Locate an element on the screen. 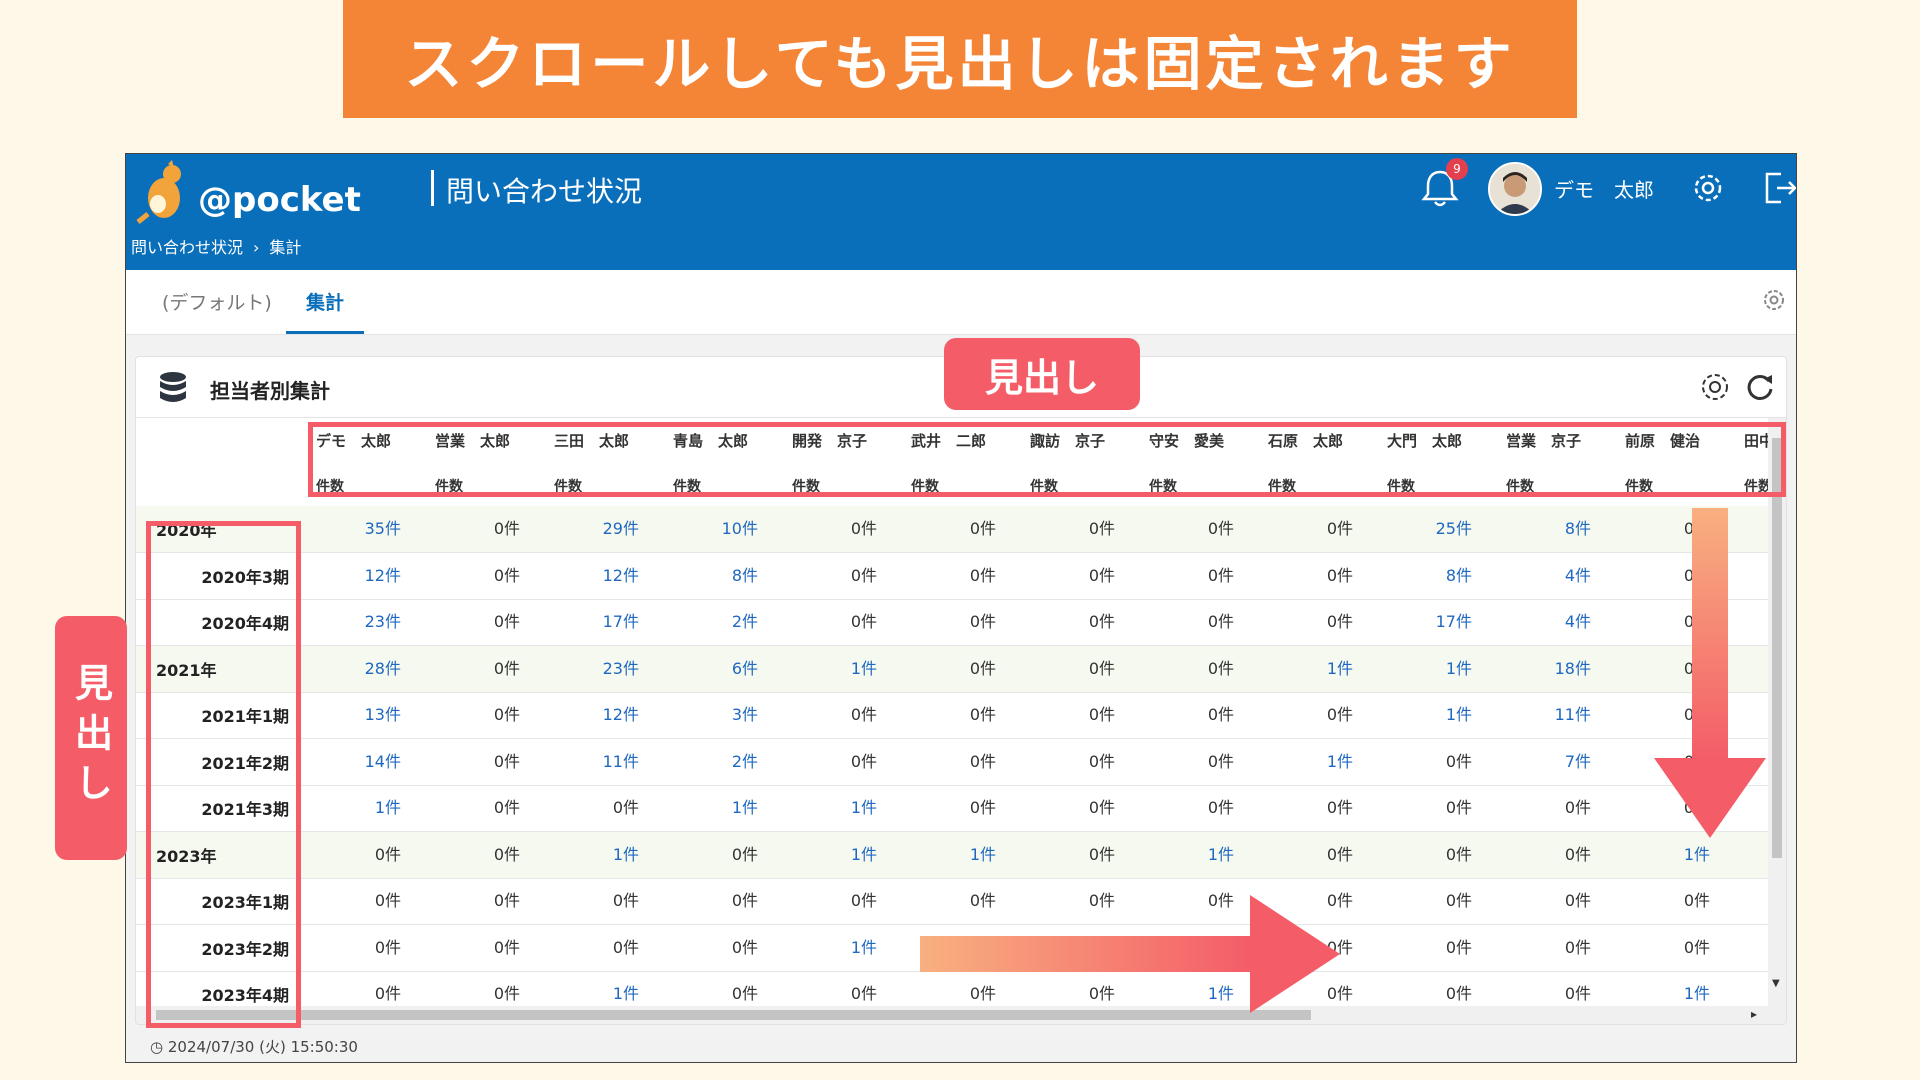  table-cell: 13件 is located at coordinates (353, 715).